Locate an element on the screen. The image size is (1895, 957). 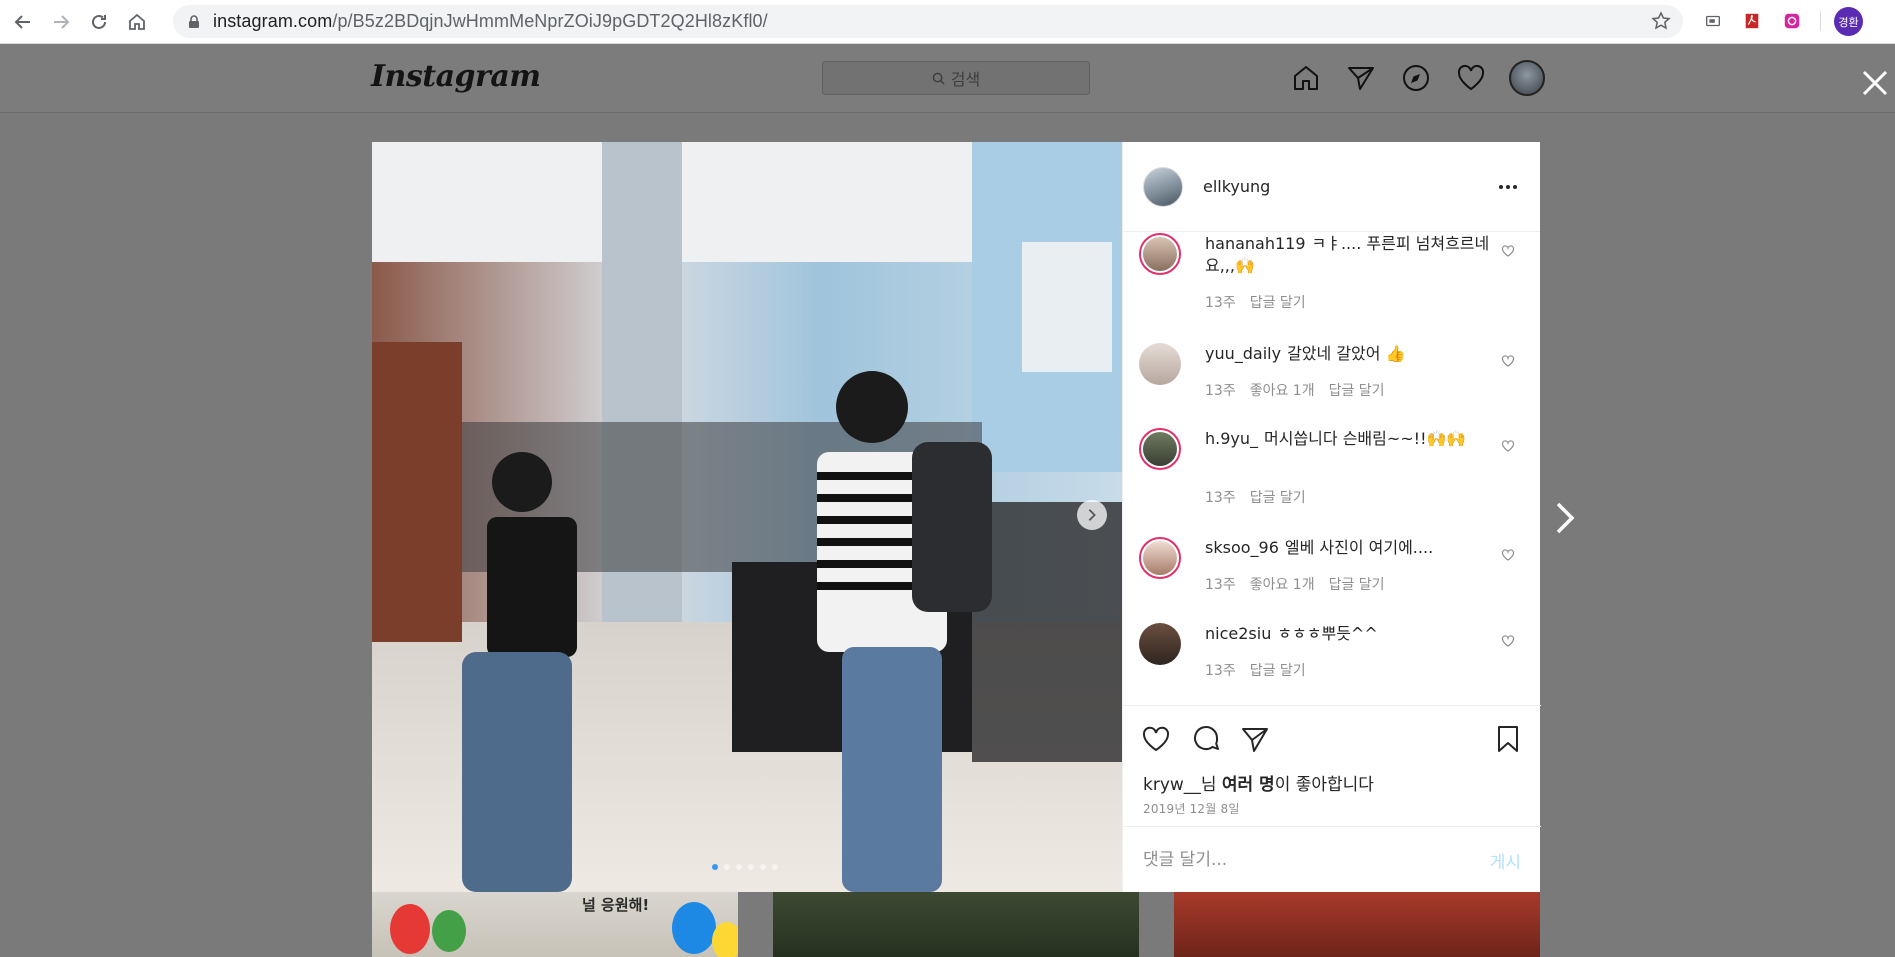
profile-avatar: 경환 is located at coordinates (1848, 21).